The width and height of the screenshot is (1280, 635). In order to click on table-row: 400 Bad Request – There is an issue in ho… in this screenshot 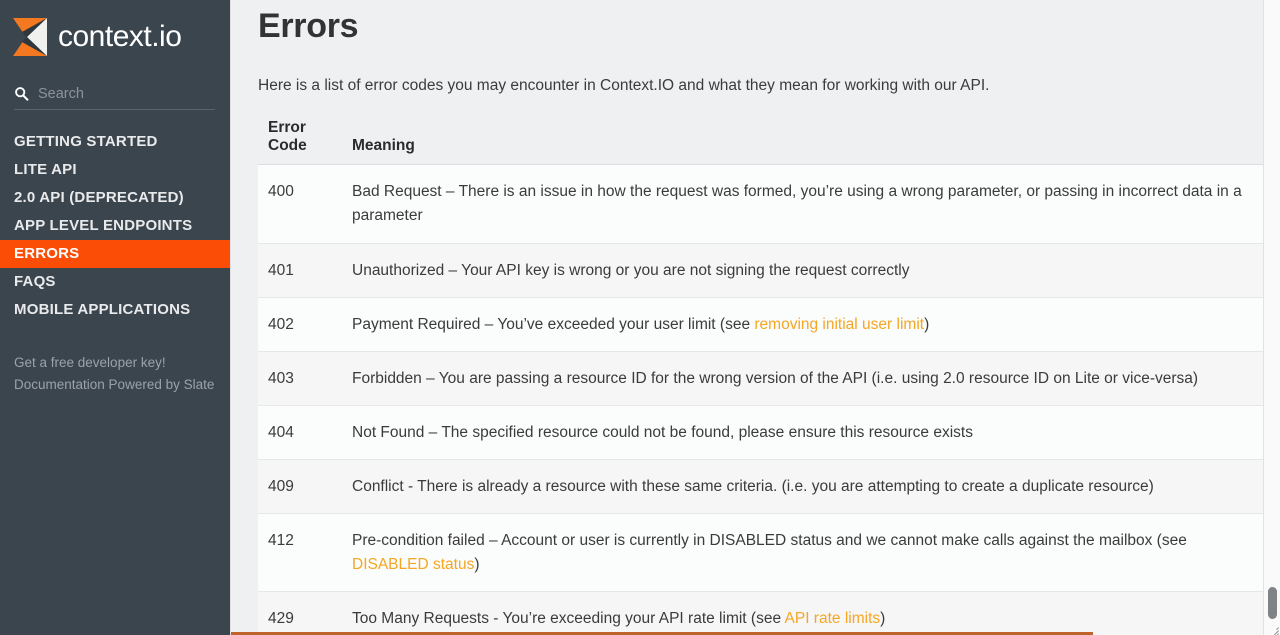, I will do `click(761, 204)`.